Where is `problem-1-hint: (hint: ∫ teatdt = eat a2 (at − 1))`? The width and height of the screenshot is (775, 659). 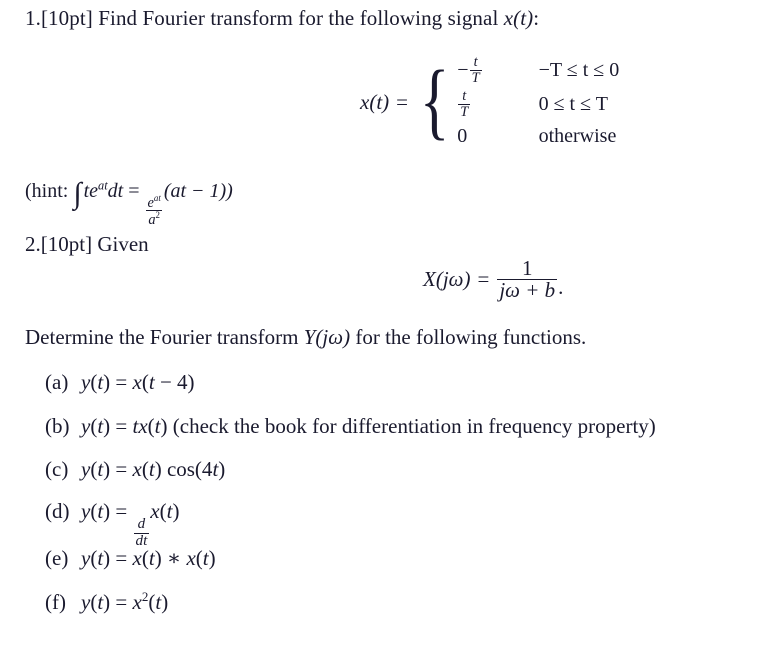 problem-1-hint: (hint: ∫ teatdt = eat a2 (at − 1)) is located at coordinates (129, 202).